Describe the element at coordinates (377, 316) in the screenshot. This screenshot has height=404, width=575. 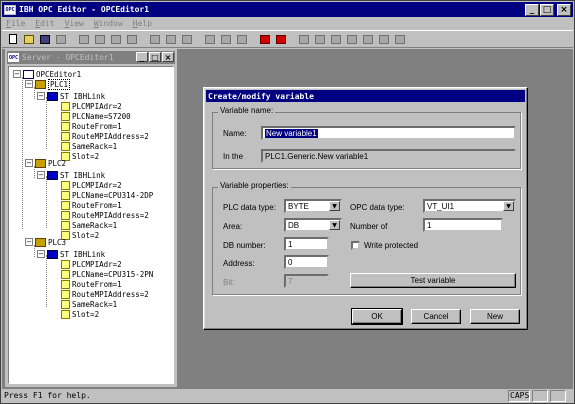
I see `ok-button: OK` at that location.